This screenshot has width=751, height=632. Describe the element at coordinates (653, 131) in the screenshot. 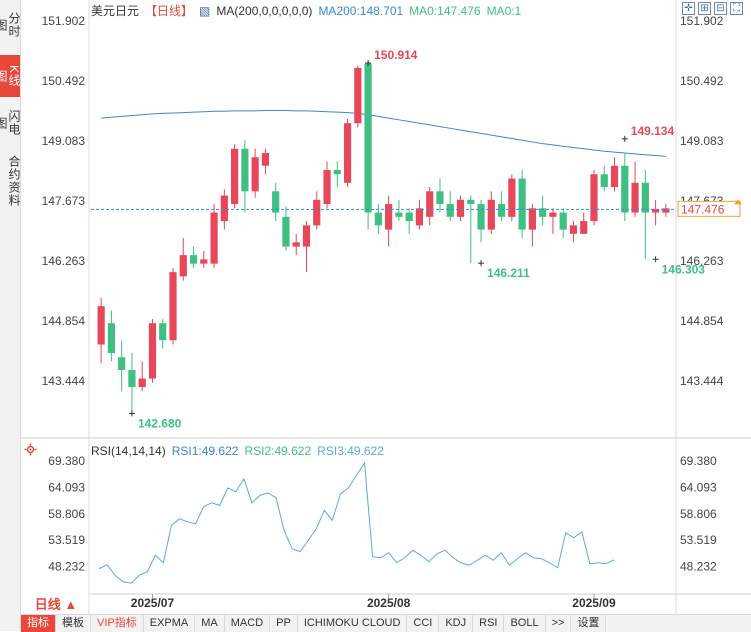

I see `price-annotation: 149.134` at that location.